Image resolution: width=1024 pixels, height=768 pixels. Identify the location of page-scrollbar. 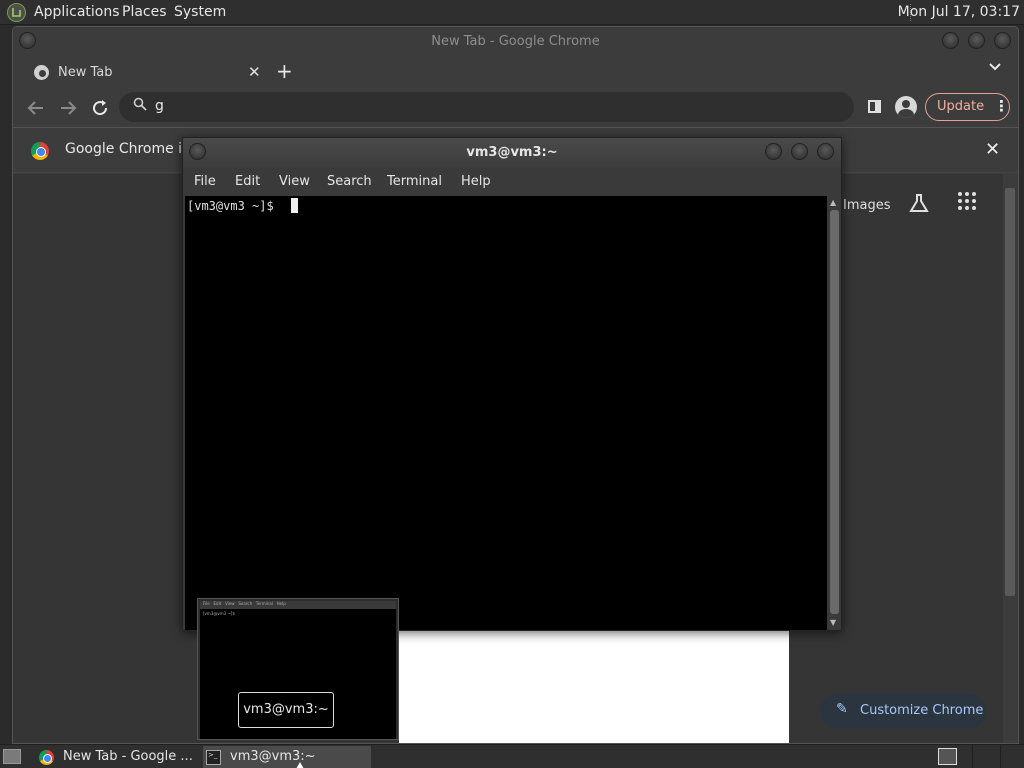
(1010, 458).